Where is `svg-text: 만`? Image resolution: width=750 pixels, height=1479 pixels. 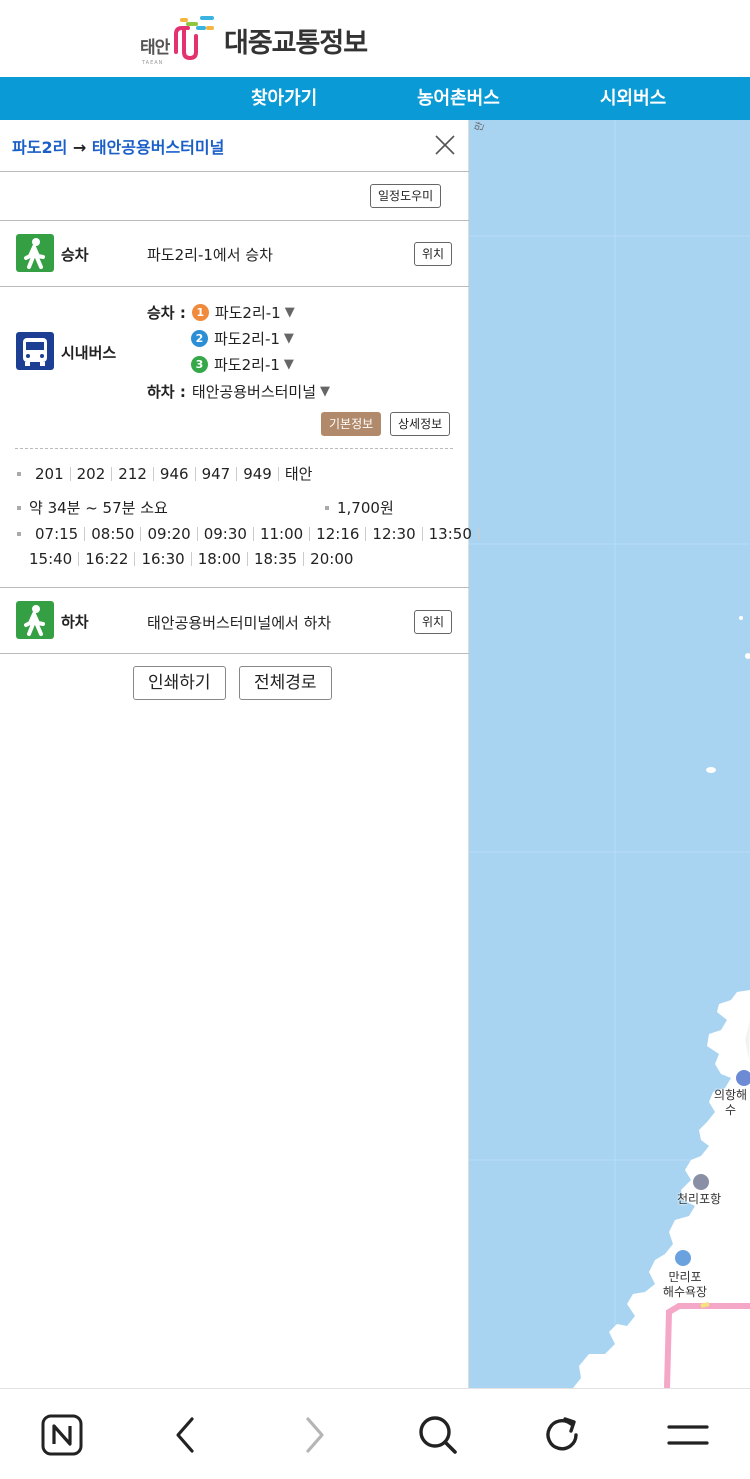
svg-text: 만 is located at coordinates (480, 126).